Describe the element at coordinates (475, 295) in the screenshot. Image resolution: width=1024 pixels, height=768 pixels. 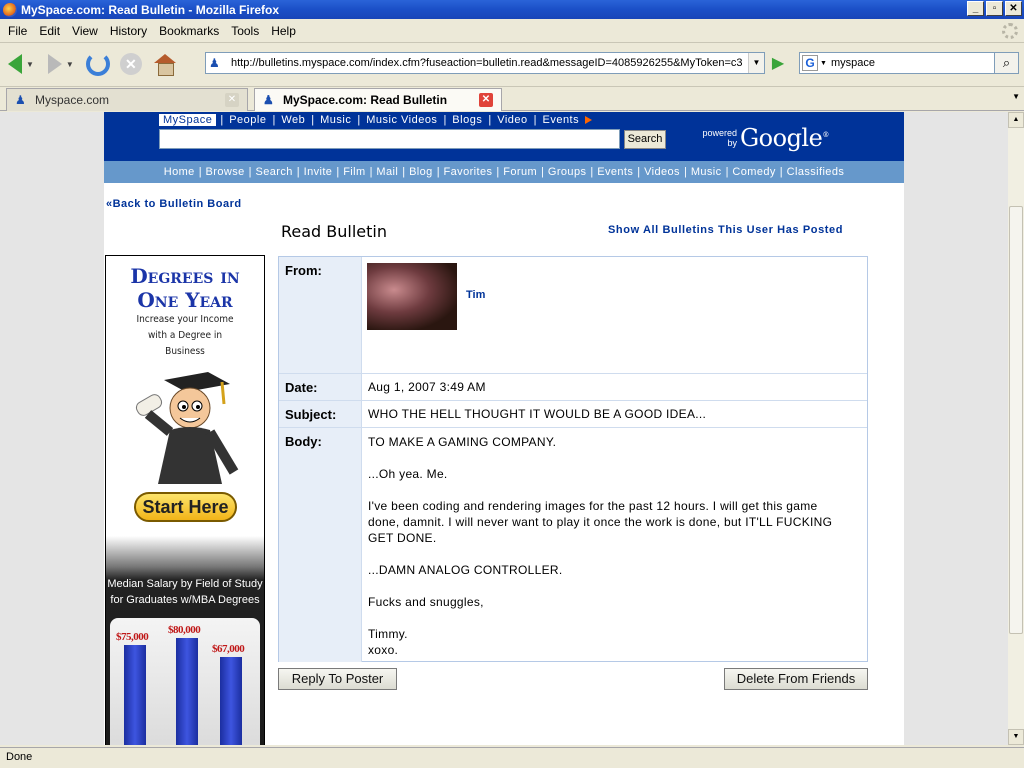
I see `sender-name-link: Tim` at that location.